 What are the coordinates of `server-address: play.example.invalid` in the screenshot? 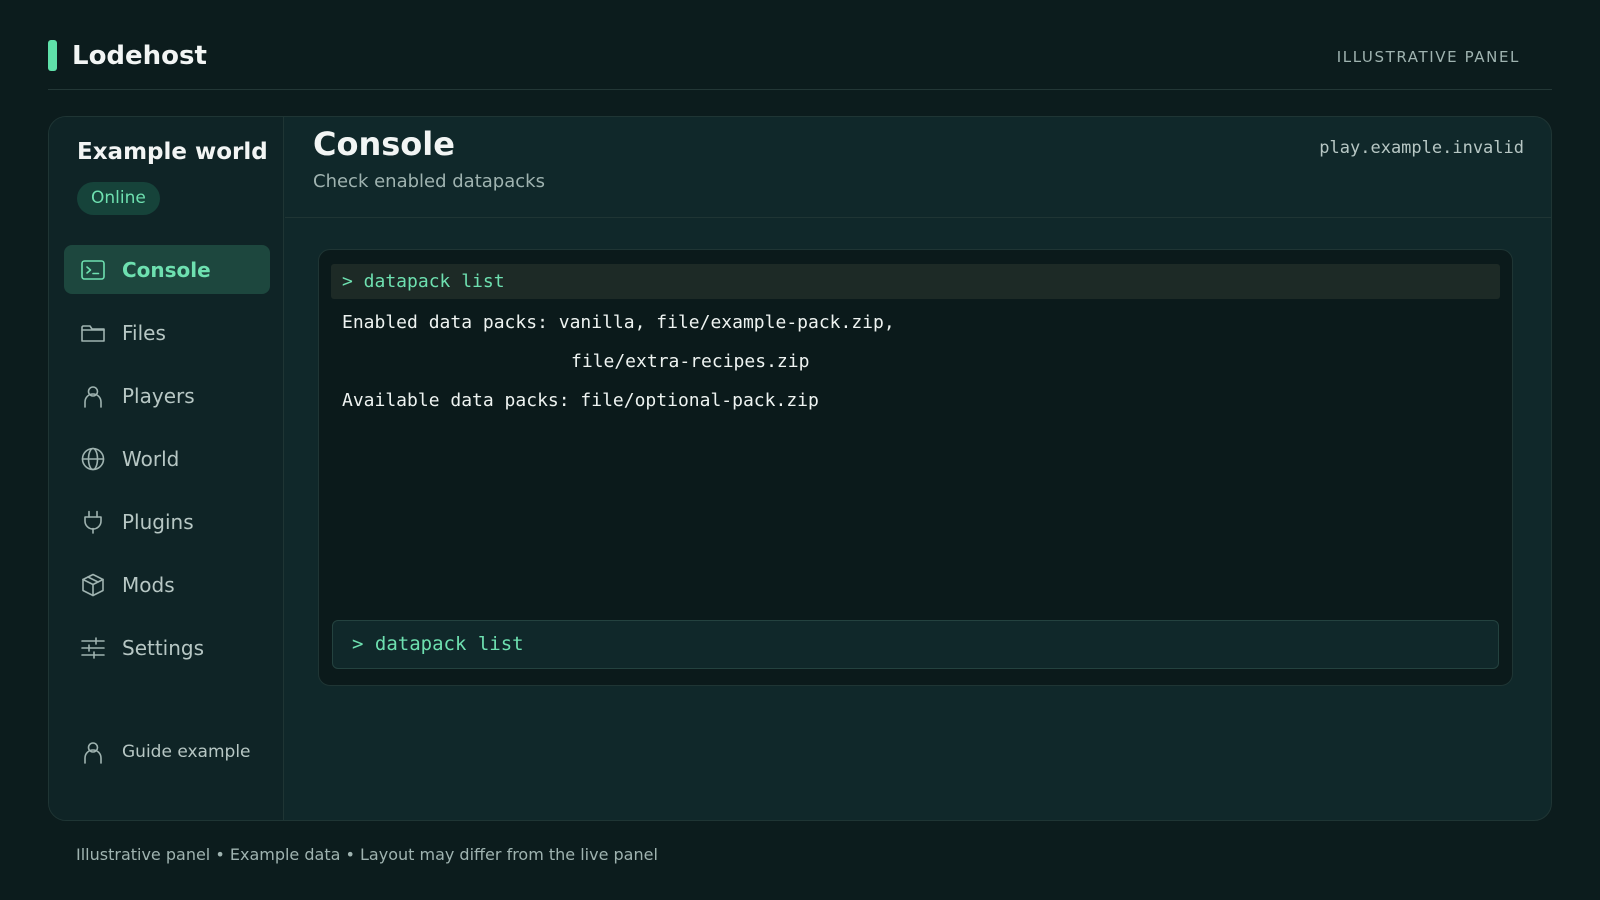 It's located at (1421, 148).